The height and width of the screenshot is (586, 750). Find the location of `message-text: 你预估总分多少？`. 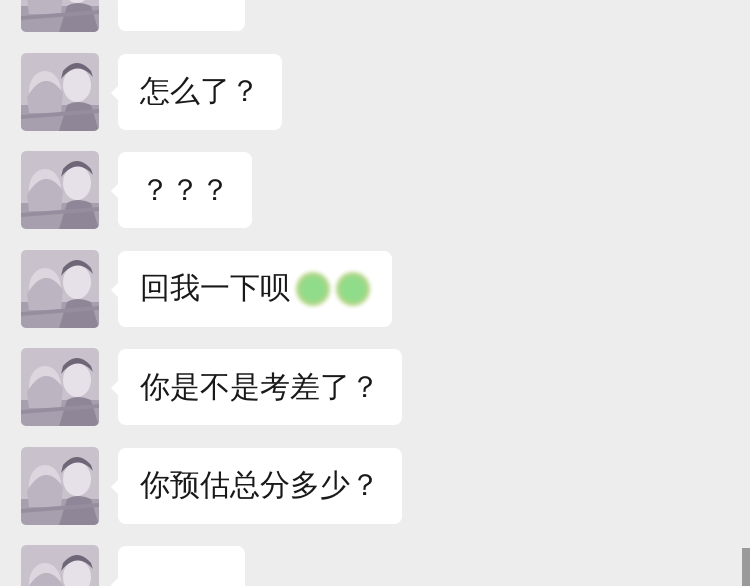

message-text: 你预估总分多少？ is located at coordinates (260, 486).